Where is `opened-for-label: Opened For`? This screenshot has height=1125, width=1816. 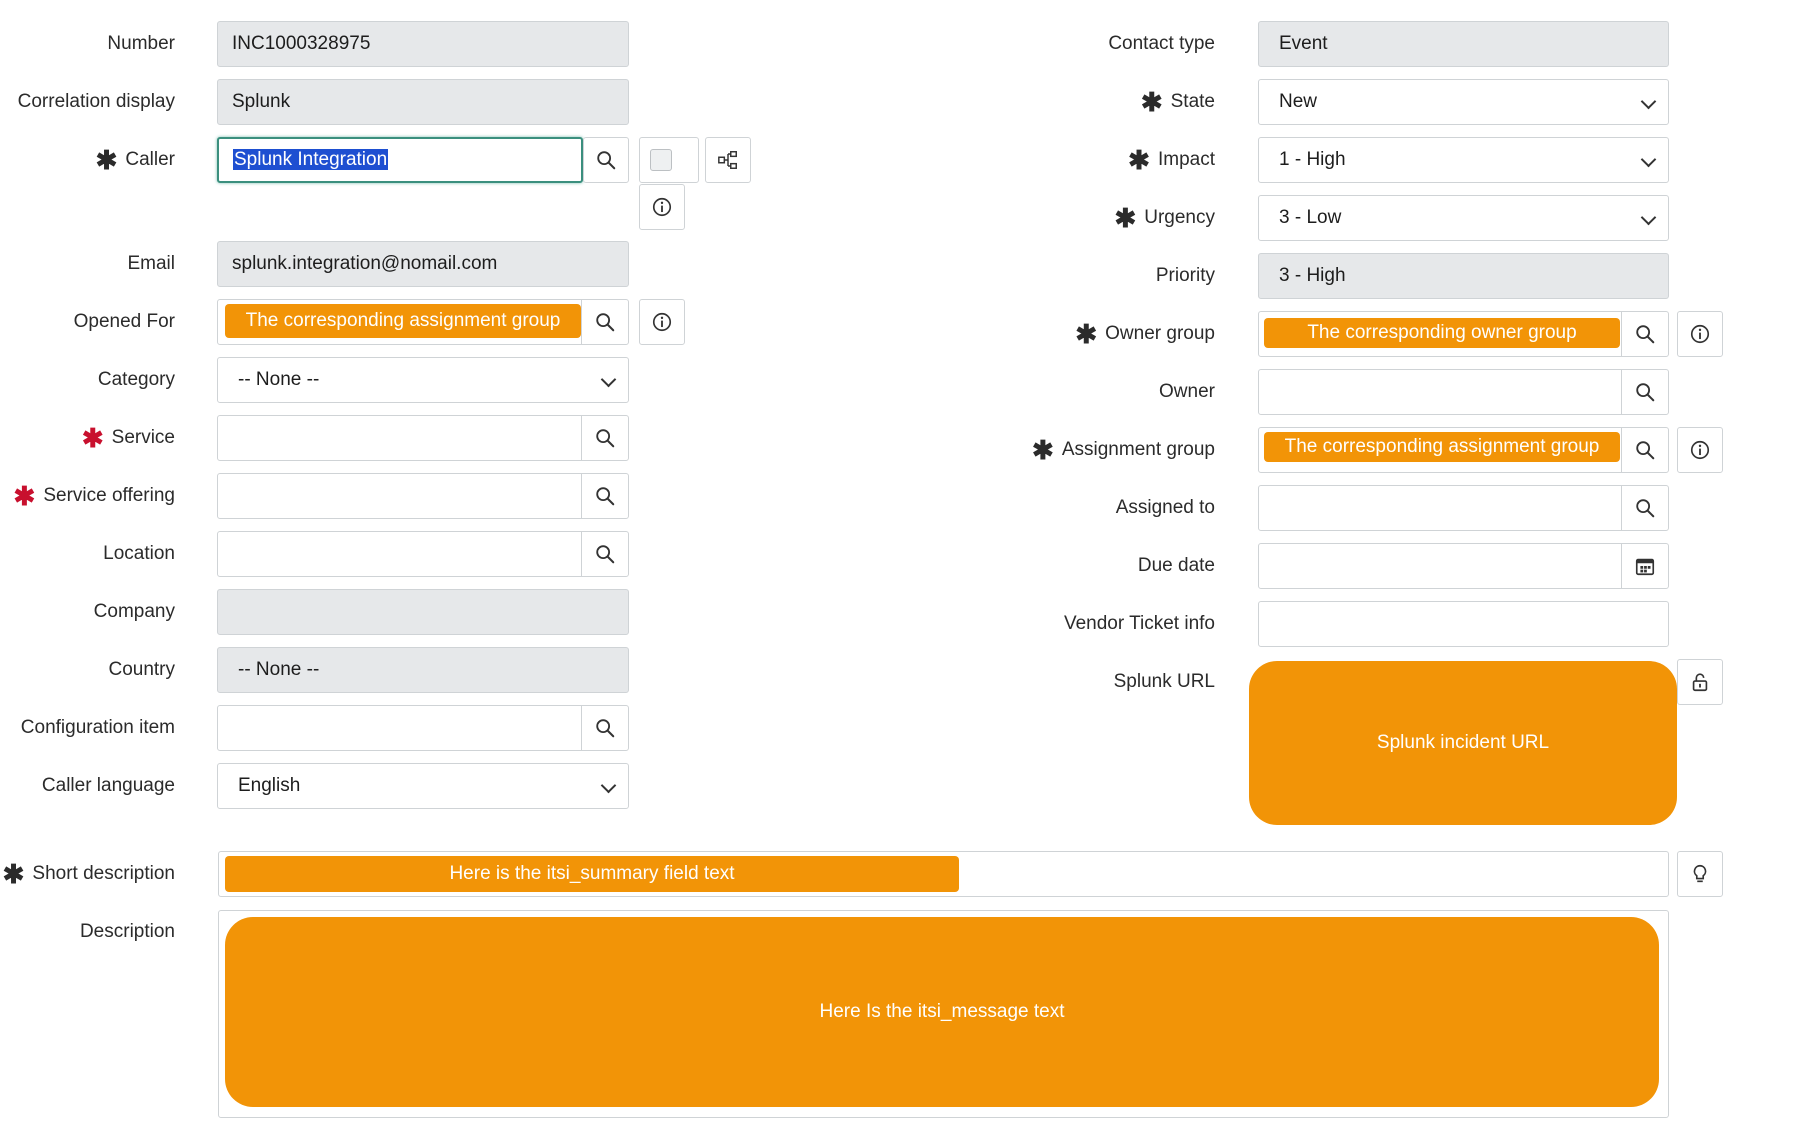
opened-for-label: Opened For is located at coordinates (124, 321).